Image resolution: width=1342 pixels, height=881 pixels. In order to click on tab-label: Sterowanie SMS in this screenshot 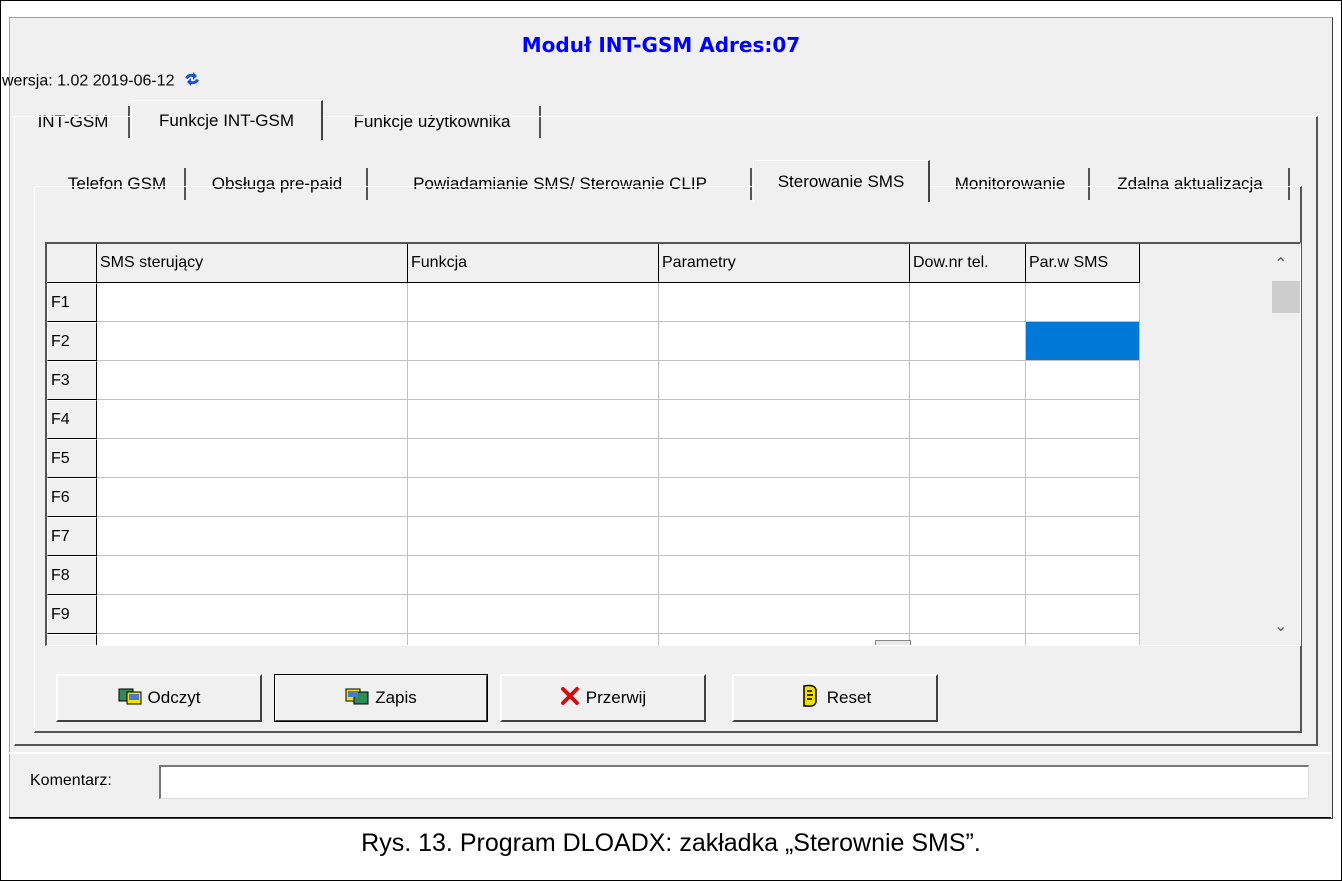, I will do `click(841, 181)`.